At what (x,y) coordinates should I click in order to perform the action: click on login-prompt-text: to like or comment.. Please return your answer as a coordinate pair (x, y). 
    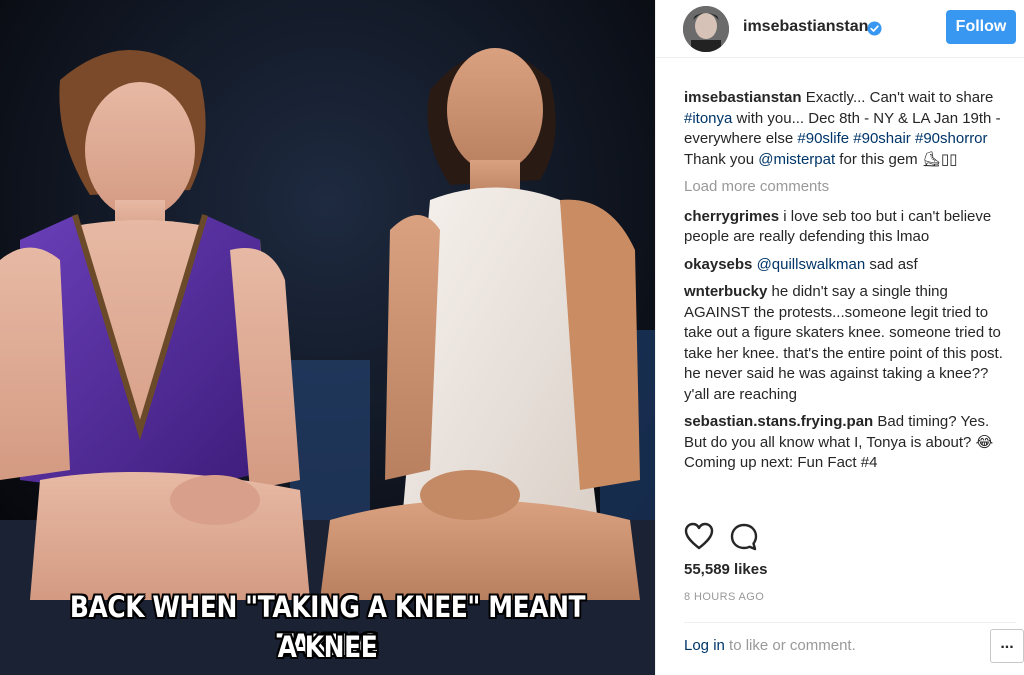
    Looking at the image, I should click on (790, 645).